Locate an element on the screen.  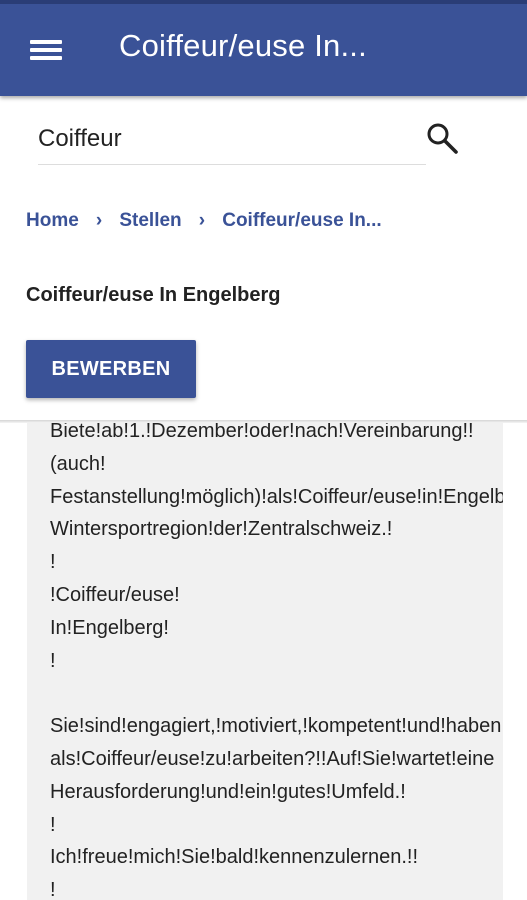
status-bar-strip is located at coordinates (263, 2).